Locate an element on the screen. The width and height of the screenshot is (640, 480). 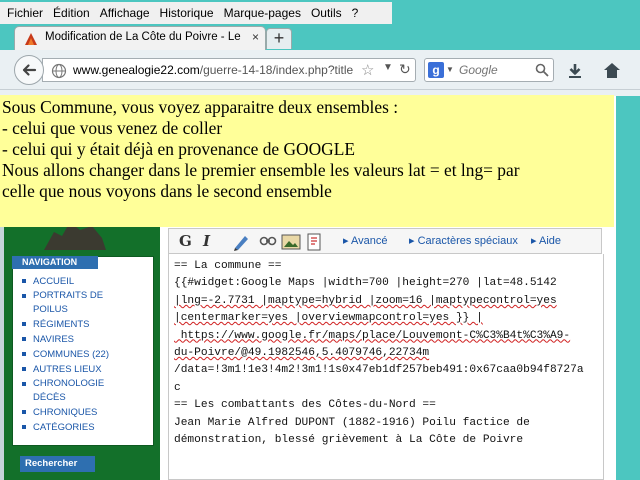
navigation-title: NAVIGATION is located at coordinates (55, 262).